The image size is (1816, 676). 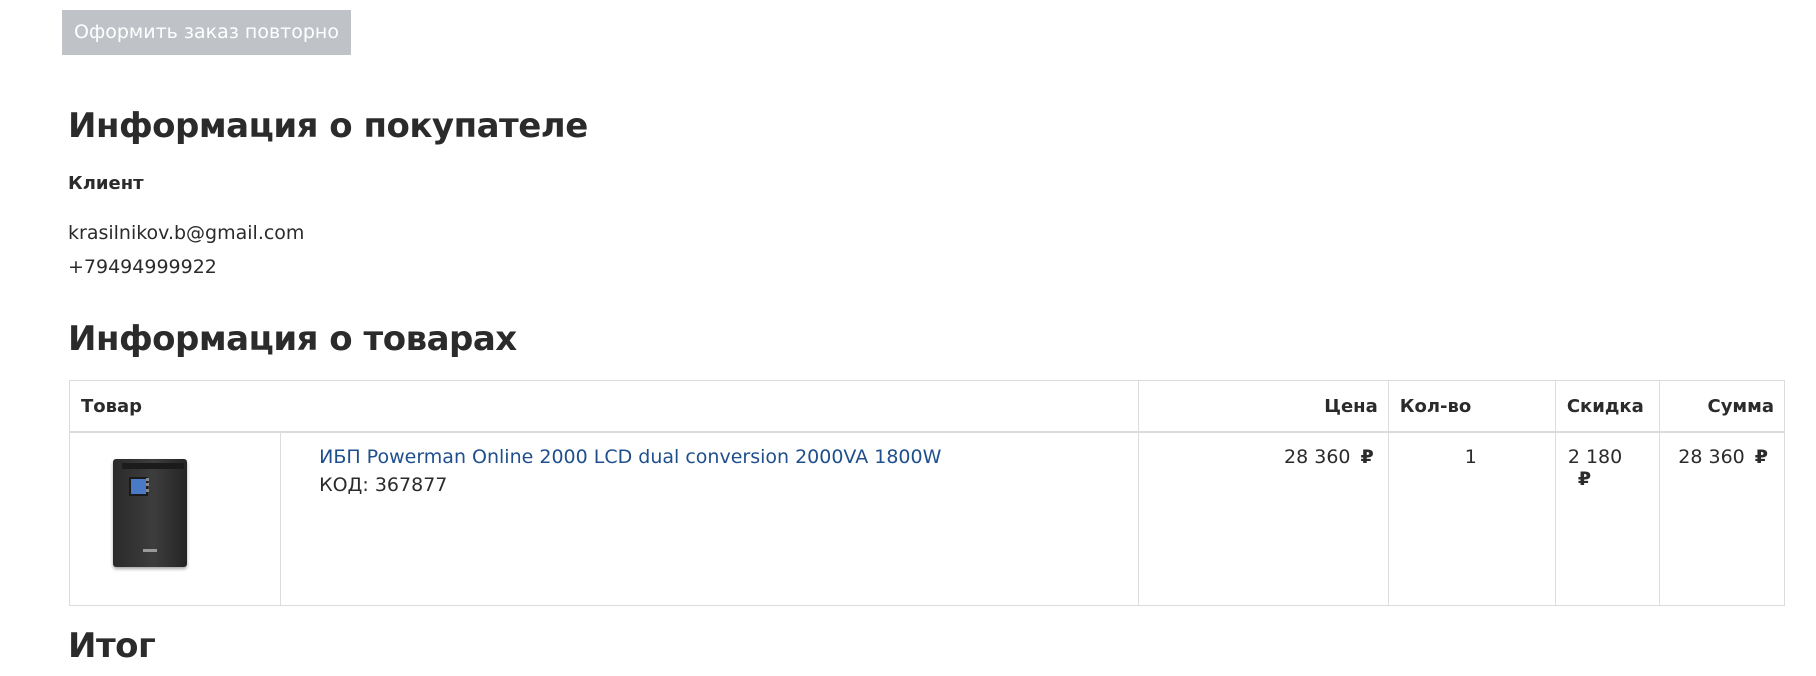 I want to click on product-image-cell, so click(x=175, y=518).